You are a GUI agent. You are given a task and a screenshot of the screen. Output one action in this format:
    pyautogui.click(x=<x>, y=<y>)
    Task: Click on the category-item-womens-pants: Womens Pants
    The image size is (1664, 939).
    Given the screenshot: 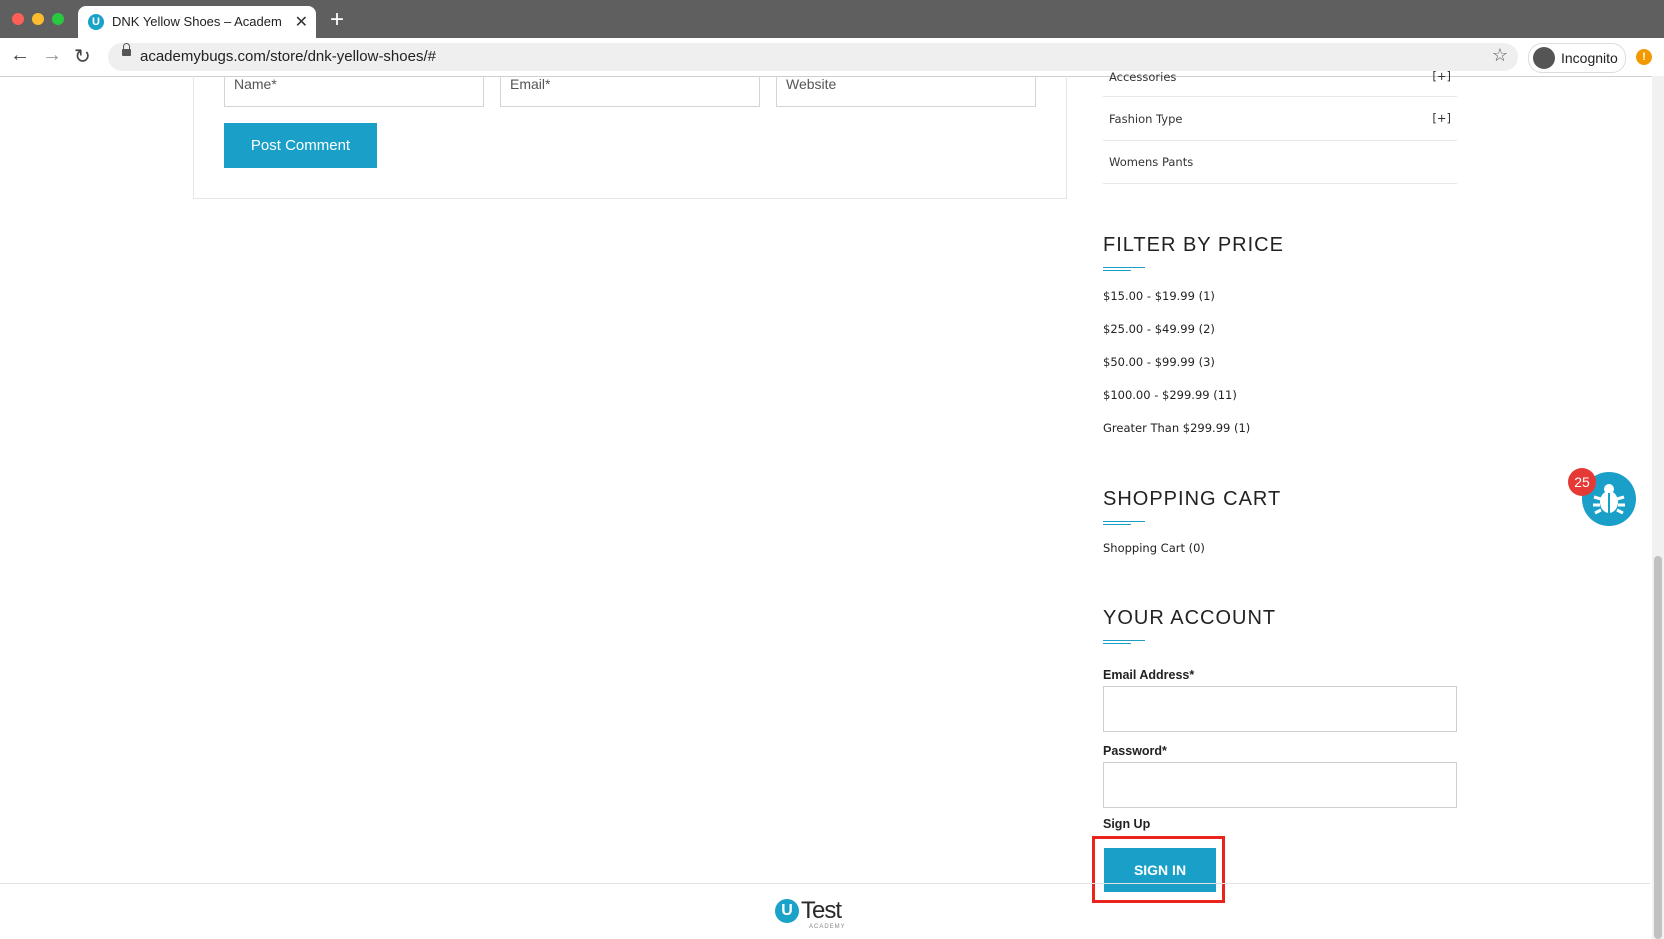 What is the action you would take?
    pyautogui.click(x=1280, y=162)
    